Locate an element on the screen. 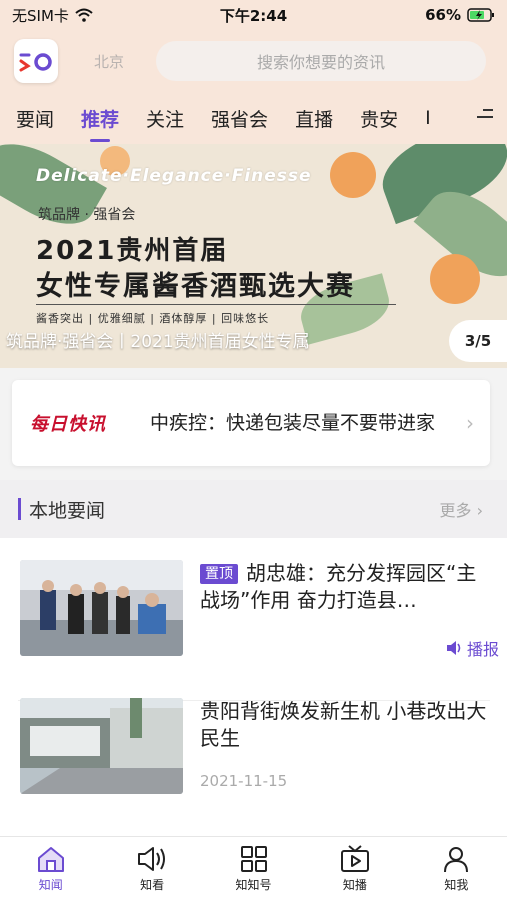 This screenshot has height=900, width=507. banner-divider is located at coordinates (216, 304).